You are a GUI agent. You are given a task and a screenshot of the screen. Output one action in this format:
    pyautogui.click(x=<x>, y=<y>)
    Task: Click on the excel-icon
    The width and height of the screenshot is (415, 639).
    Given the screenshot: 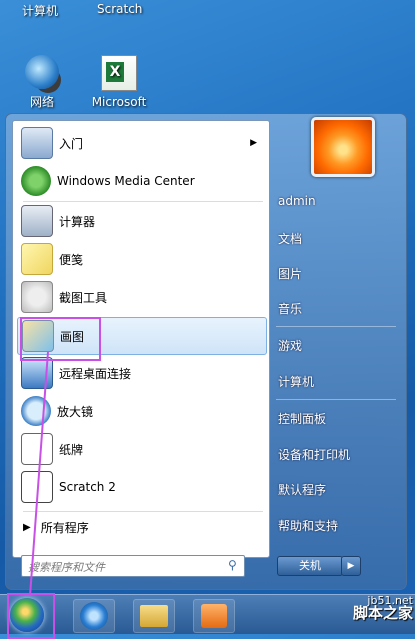 What is the action you would take?
    pyautogui.click(x=119, y=73)
    